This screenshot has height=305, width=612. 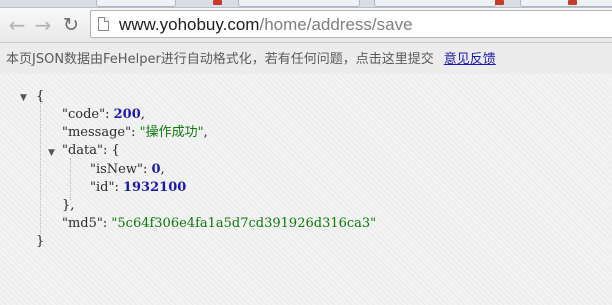 I want to click on json-value: 1932100, so click(x=154, y=187).